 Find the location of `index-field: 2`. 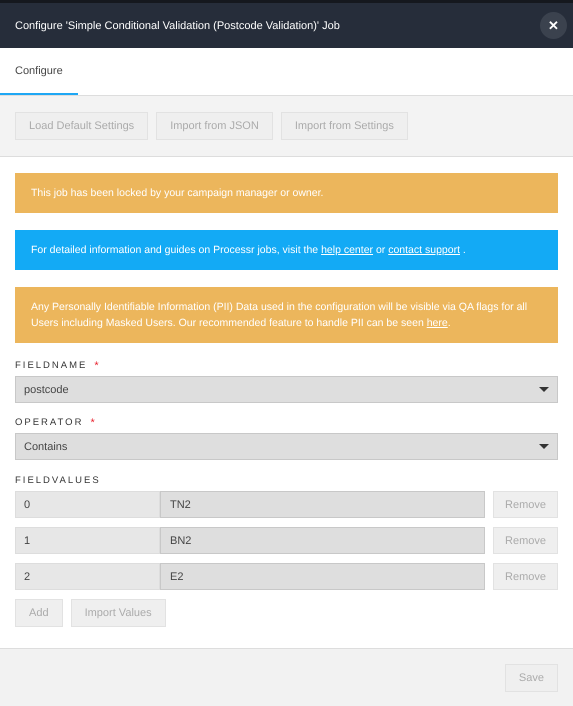

index-field: 2 is located at coordinates (87, 576).